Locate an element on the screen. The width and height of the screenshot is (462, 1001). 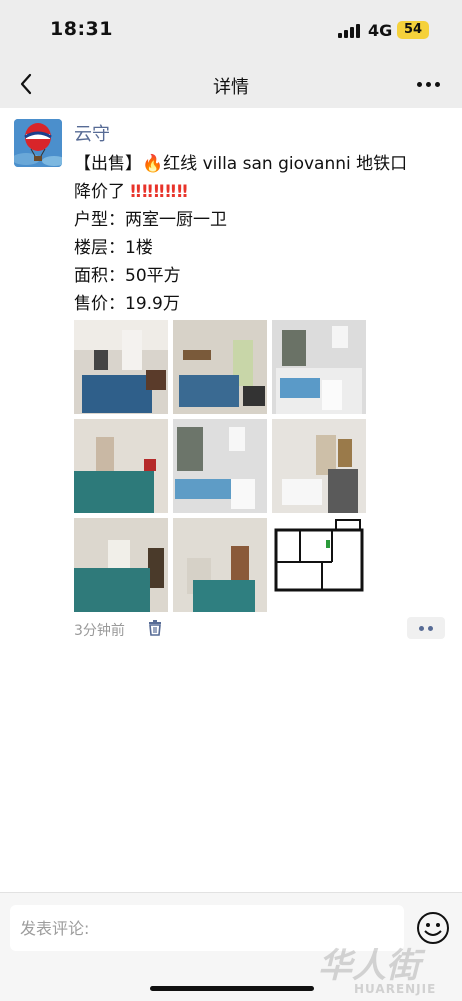
username: 云守 is located at coordinates (92, 133).